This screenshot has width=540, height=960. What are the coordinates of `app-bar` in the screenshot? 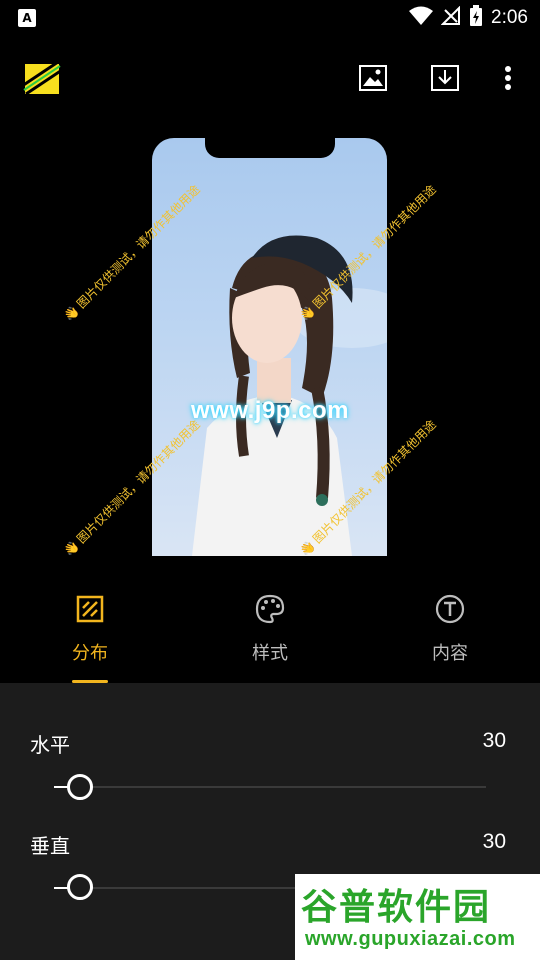 It's located at (270, 78).